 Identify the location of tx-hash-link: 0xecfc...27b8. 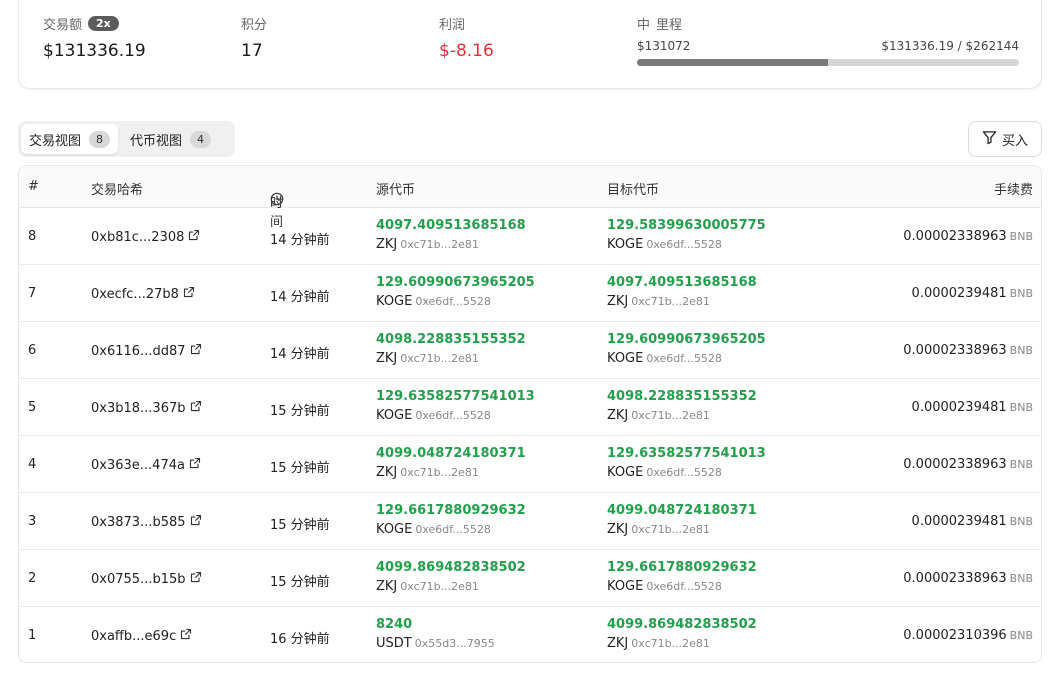
(143, 294).